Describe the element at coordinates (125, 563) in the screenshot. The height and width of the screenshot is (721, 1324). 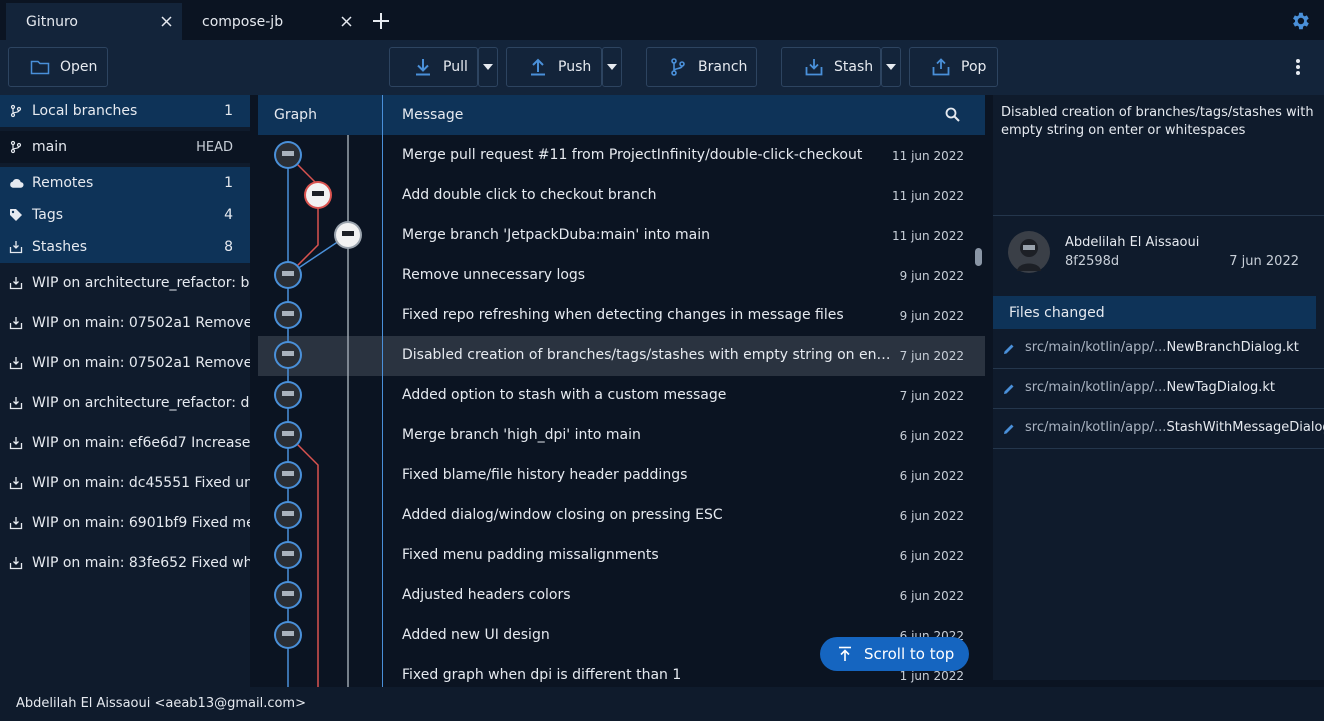
I see `sidebar-item-stash: WIP on main: 83fe652 Fixed white` at that location.